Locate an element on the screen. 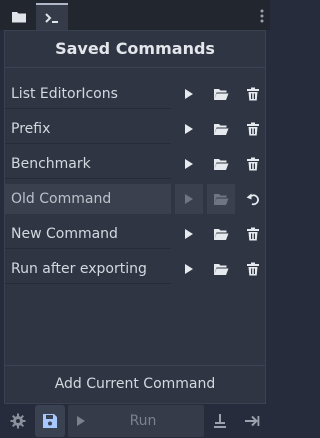 The width and height of the screenshot is (320, 438). save-icon is located at coordinates (50, 421).